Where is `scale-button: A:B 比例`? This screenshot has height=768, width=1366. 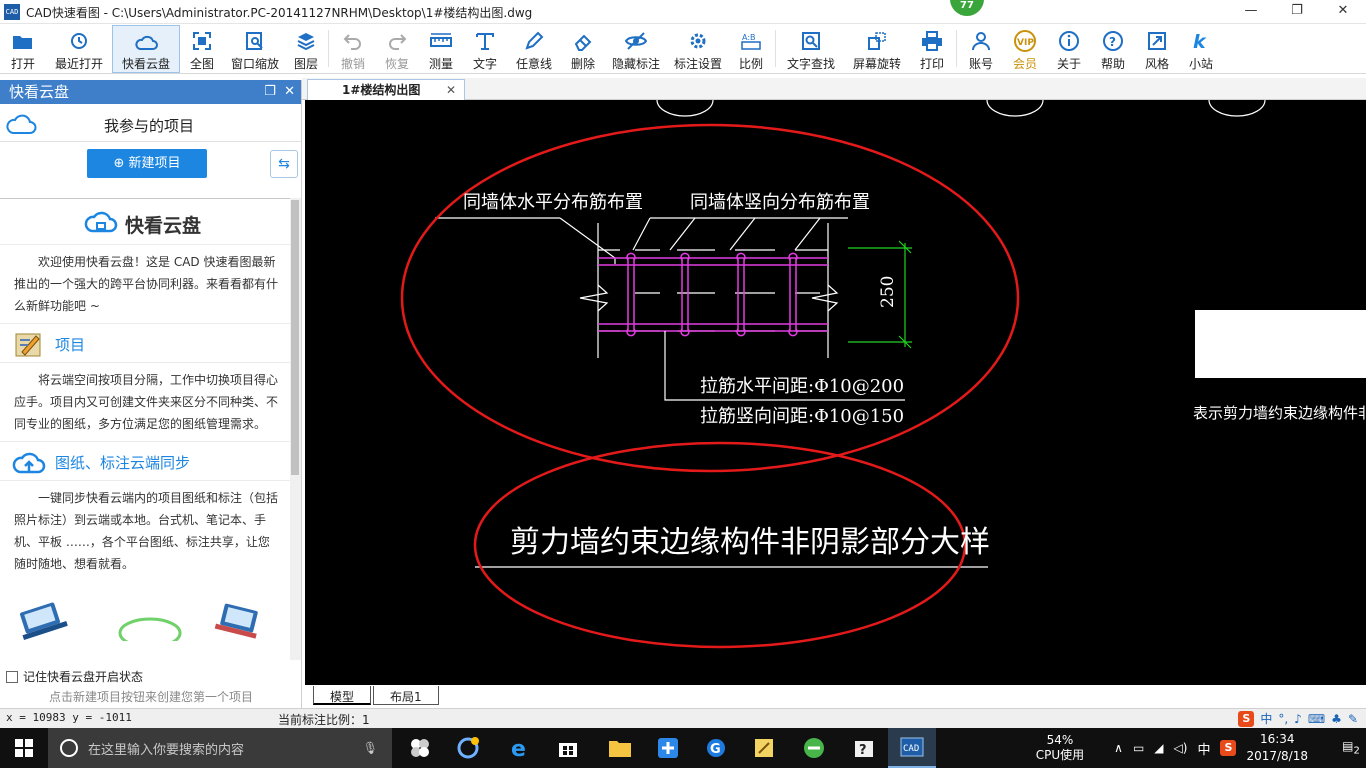
scale-button: A:B 比例 is located at coordinates (751, 49).